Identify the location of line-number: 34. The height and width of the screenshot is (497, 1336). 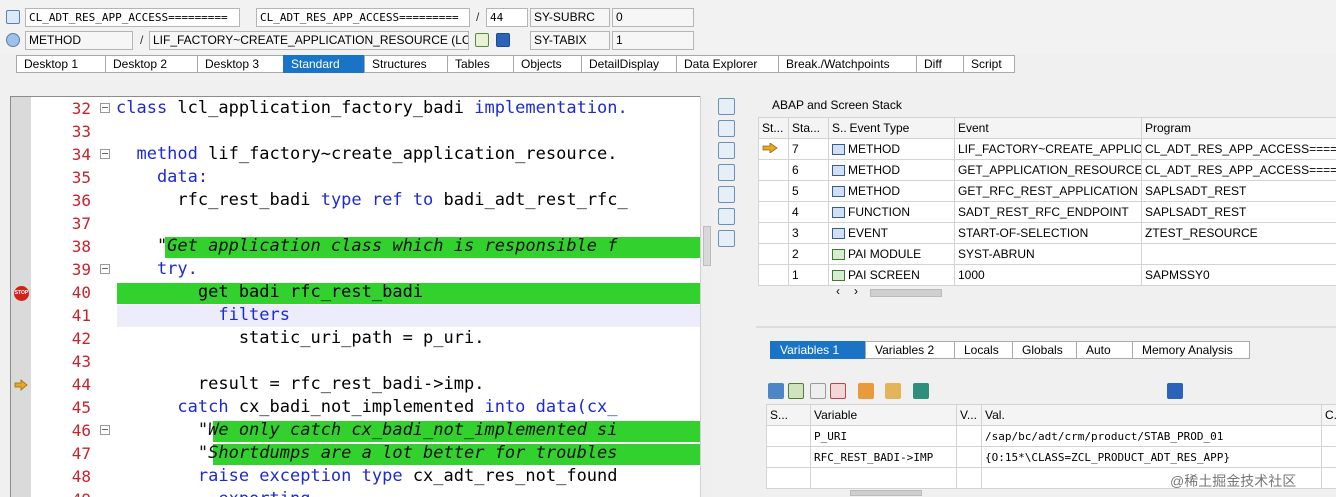
(81, 154).